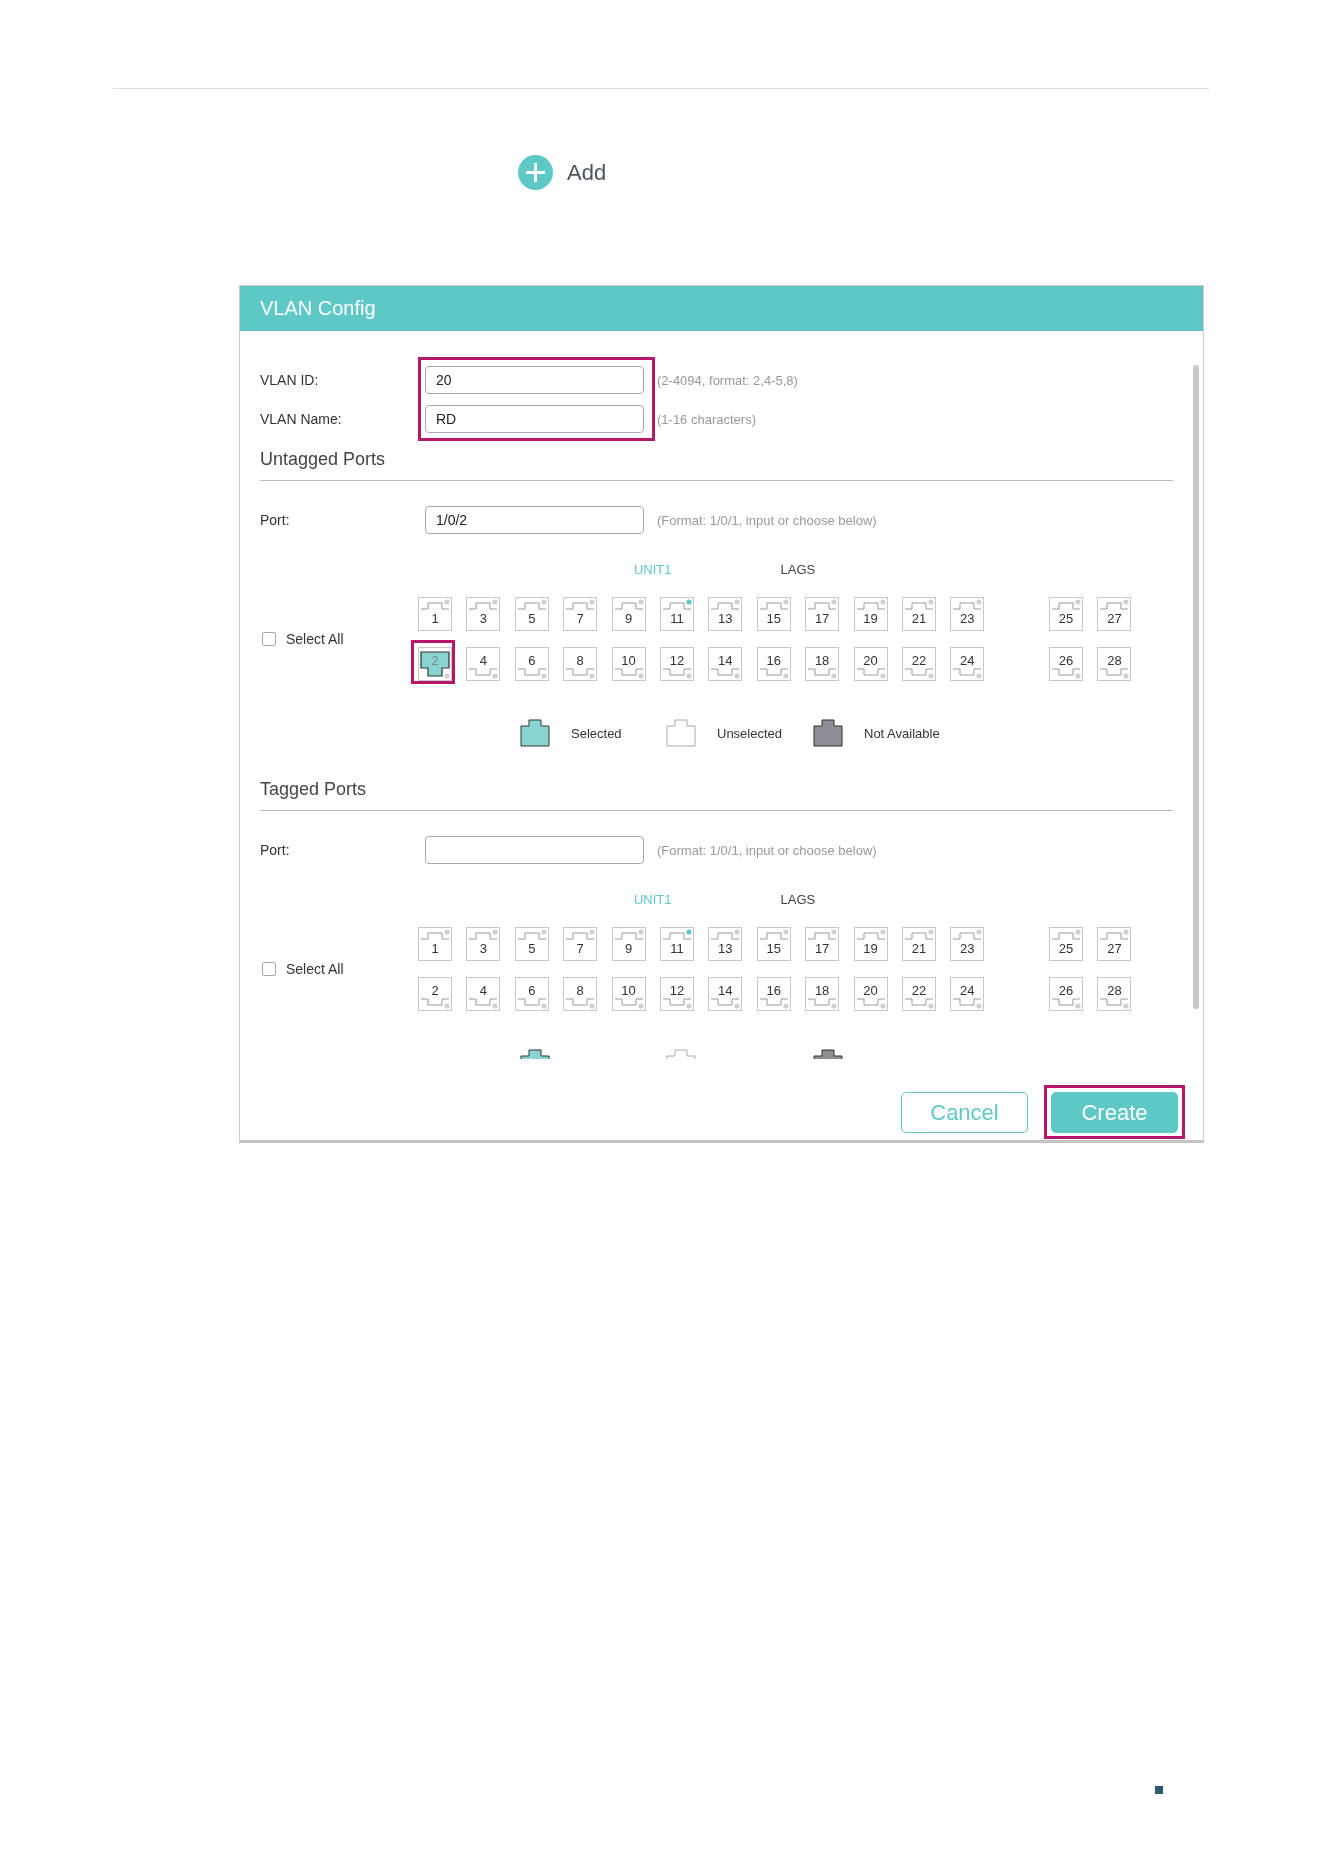 This screenshot has height=1872, width=1324. What do you see at coordinates (534, 380) in the screenshot?
I see `text-input-field: 20` at bounding box center [534, 380].